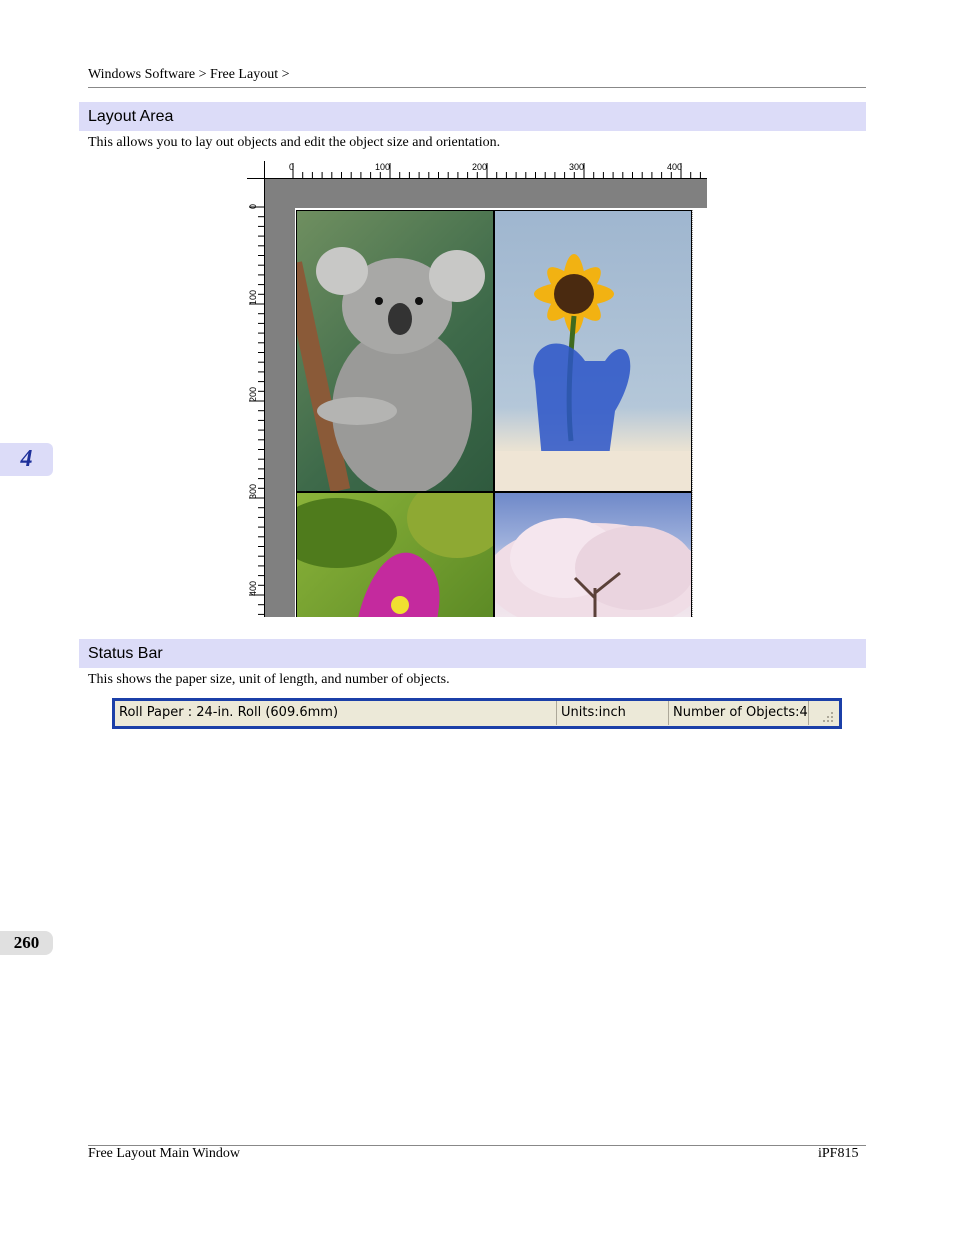  I want to click on paper-margin, so click(699, 413).